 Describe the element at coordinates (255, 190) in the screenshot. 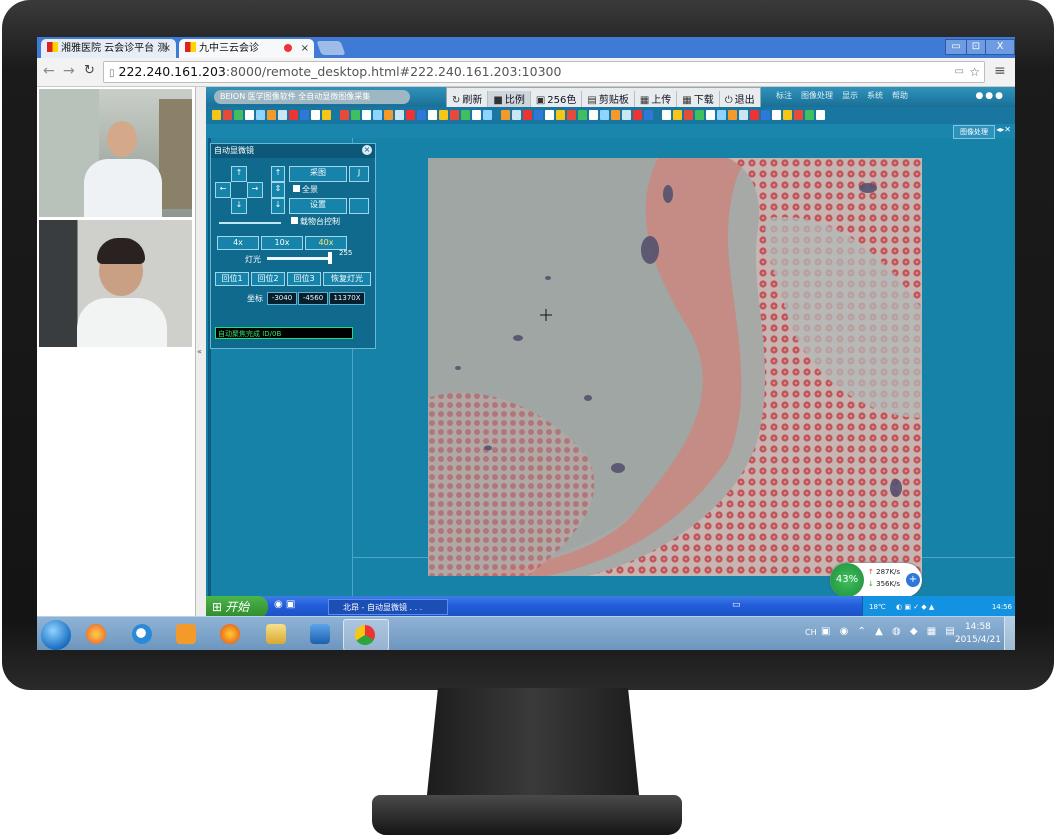

I see `move-right-button: →` at that location.